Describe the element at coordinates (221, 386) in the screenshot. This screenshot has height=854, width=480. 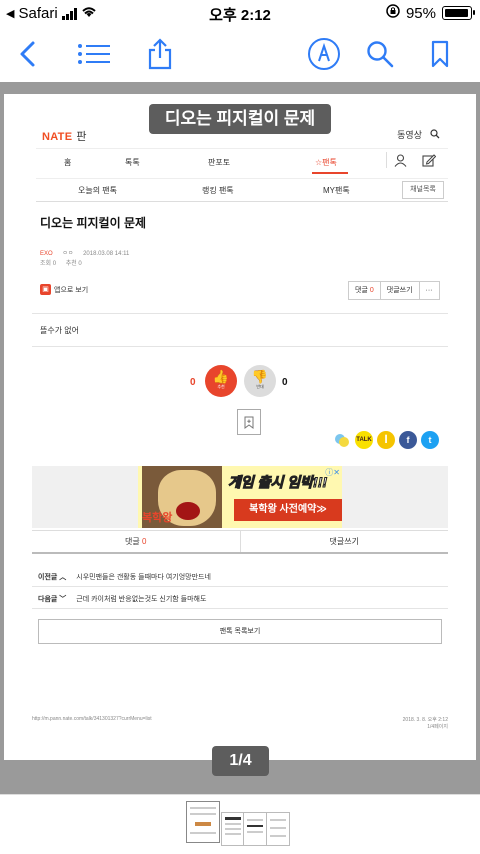
I see `like-label: 추천` at that location.